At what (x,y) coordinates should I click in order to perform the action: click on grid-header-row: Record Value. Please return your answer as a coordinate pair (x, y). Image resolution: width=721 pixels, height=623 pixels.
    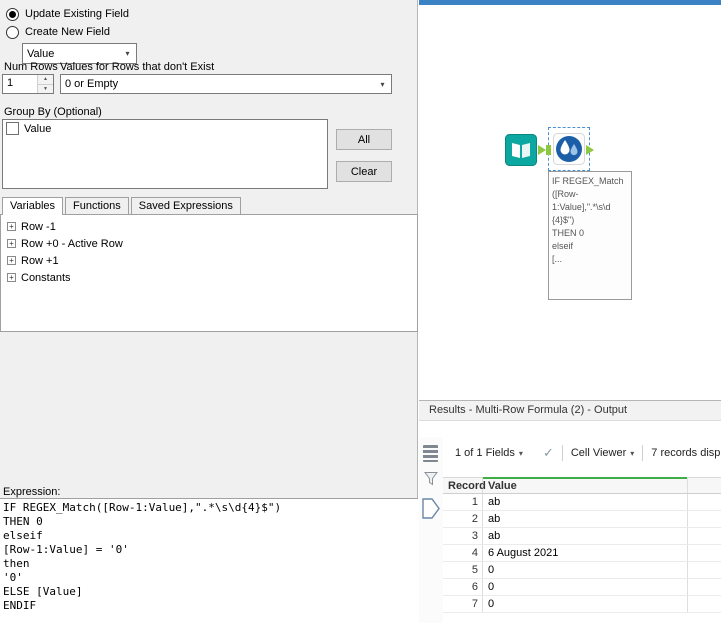
    Looking at the image, I should click on (582, 485).